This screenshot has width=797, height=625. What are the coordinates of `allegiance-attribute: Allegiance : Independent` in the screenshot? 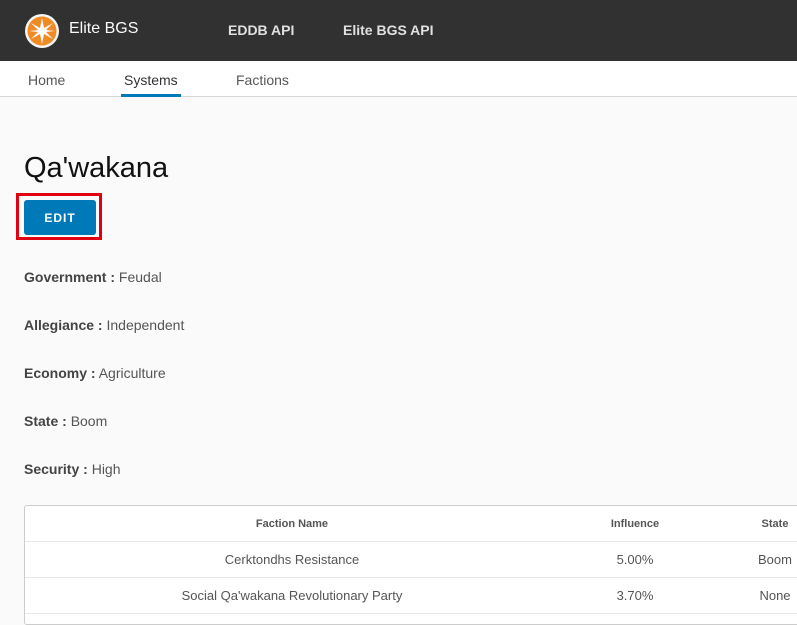 It's located at (104, 325).